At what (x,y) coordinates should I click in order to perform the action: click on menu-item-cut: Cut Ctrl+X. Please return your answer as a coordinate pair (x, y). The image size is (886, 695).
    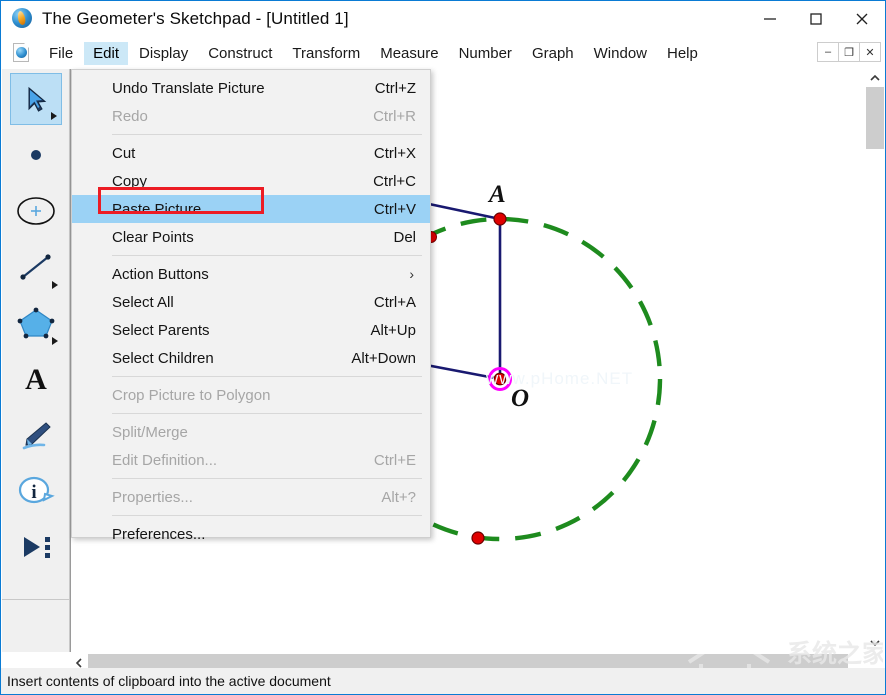
    Looking at the image, I should click on (251, 153).